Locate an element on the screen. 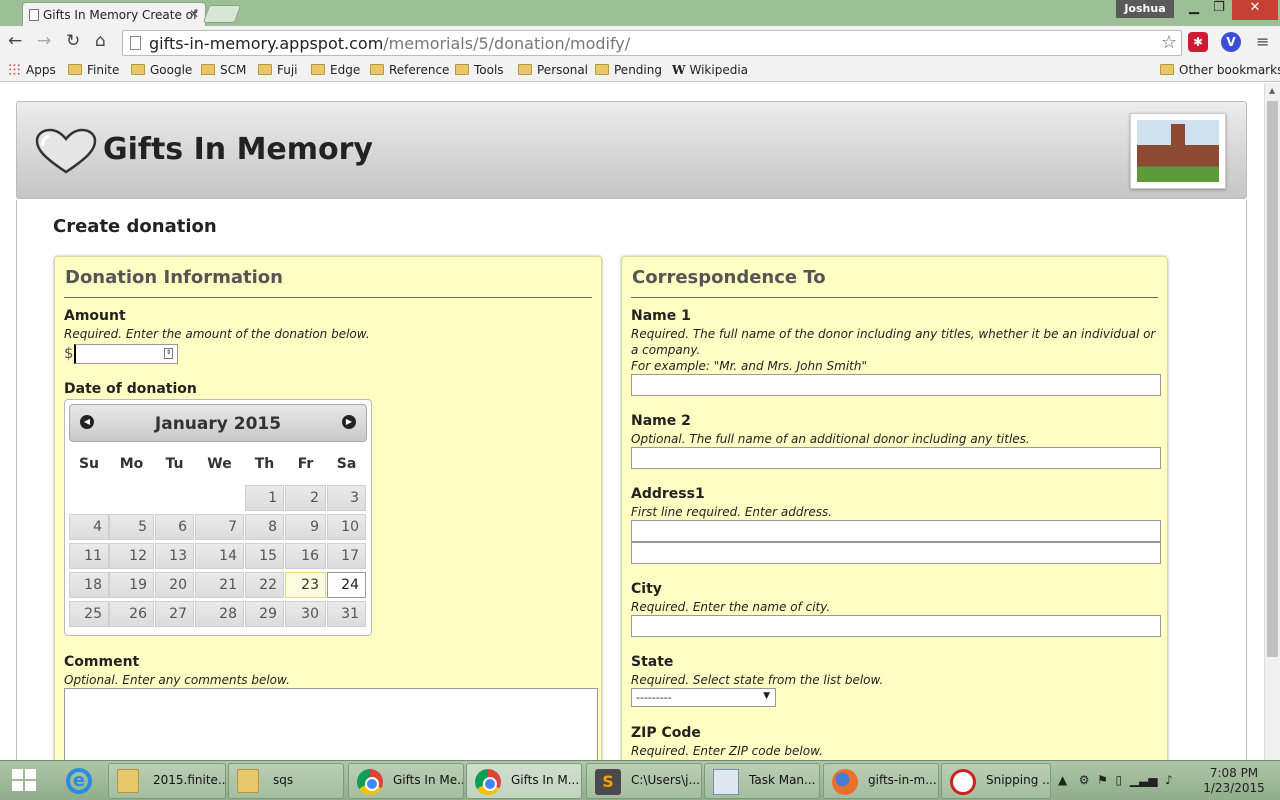  bookmark-scm: SCM is located at coordinates (223, 70).